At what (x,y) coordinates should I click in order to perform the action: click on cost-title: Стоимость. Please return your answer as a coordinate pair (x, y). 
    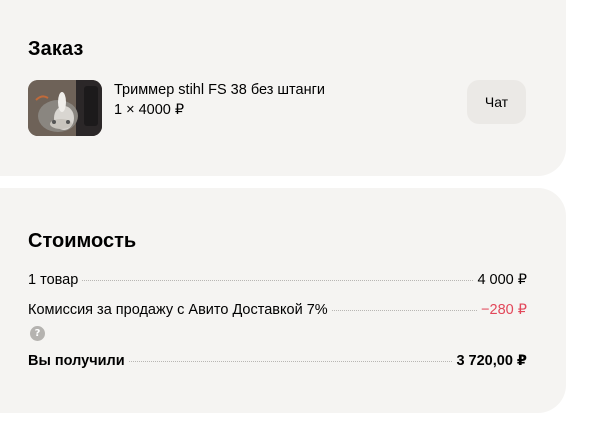
    Looking at the image, I should click on (82, 241).